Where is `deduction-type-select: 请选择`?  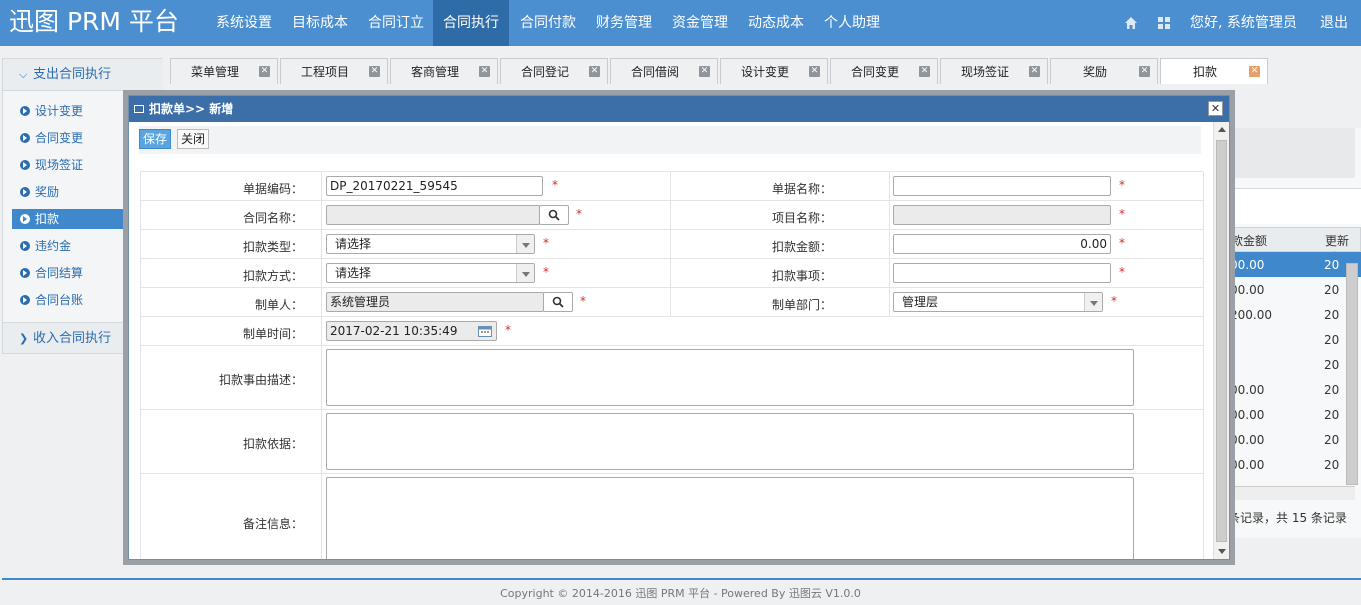
deduction-type-select: 请选择 is located at coordinates (430, 244).